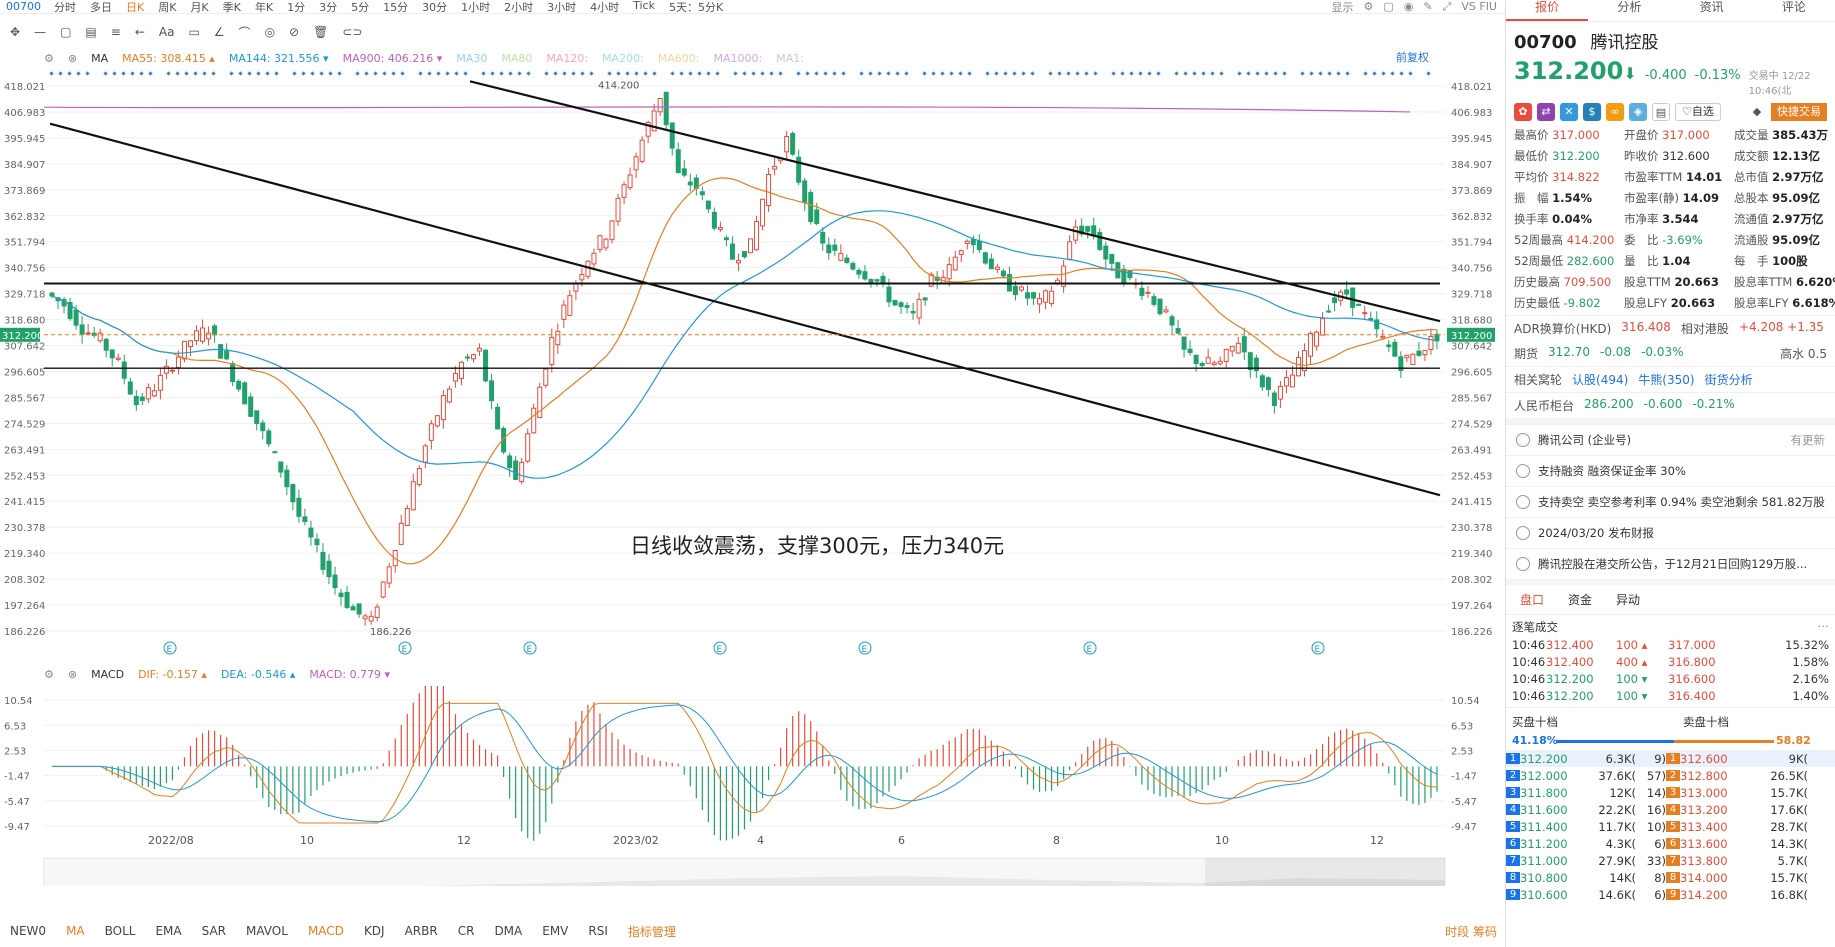  I want to click on ma-item: MA1:, so click(790, 58).